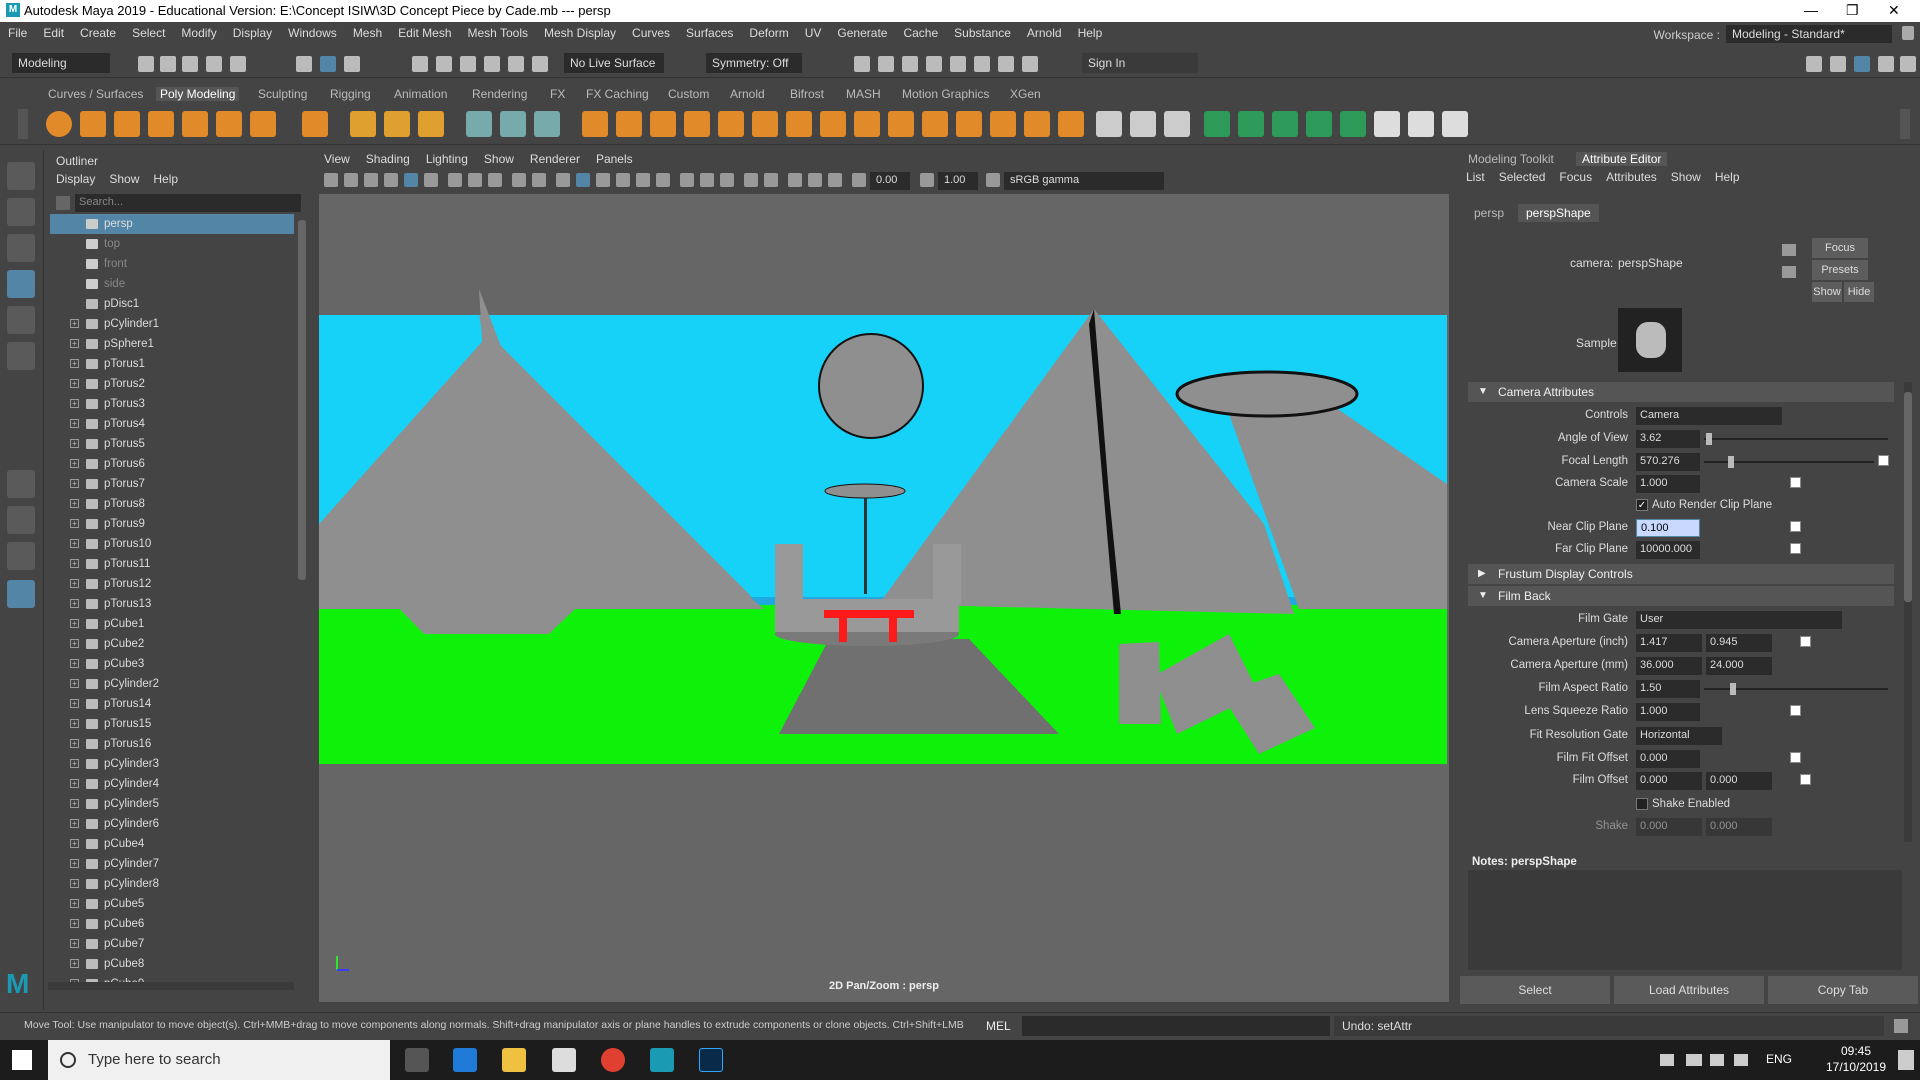 The image size is (1920, 1080). What do you see at coordinates (709, 31) in the screenshot?
I see `menu-surfaces: Surfaces` at bounding box center [709, 31].